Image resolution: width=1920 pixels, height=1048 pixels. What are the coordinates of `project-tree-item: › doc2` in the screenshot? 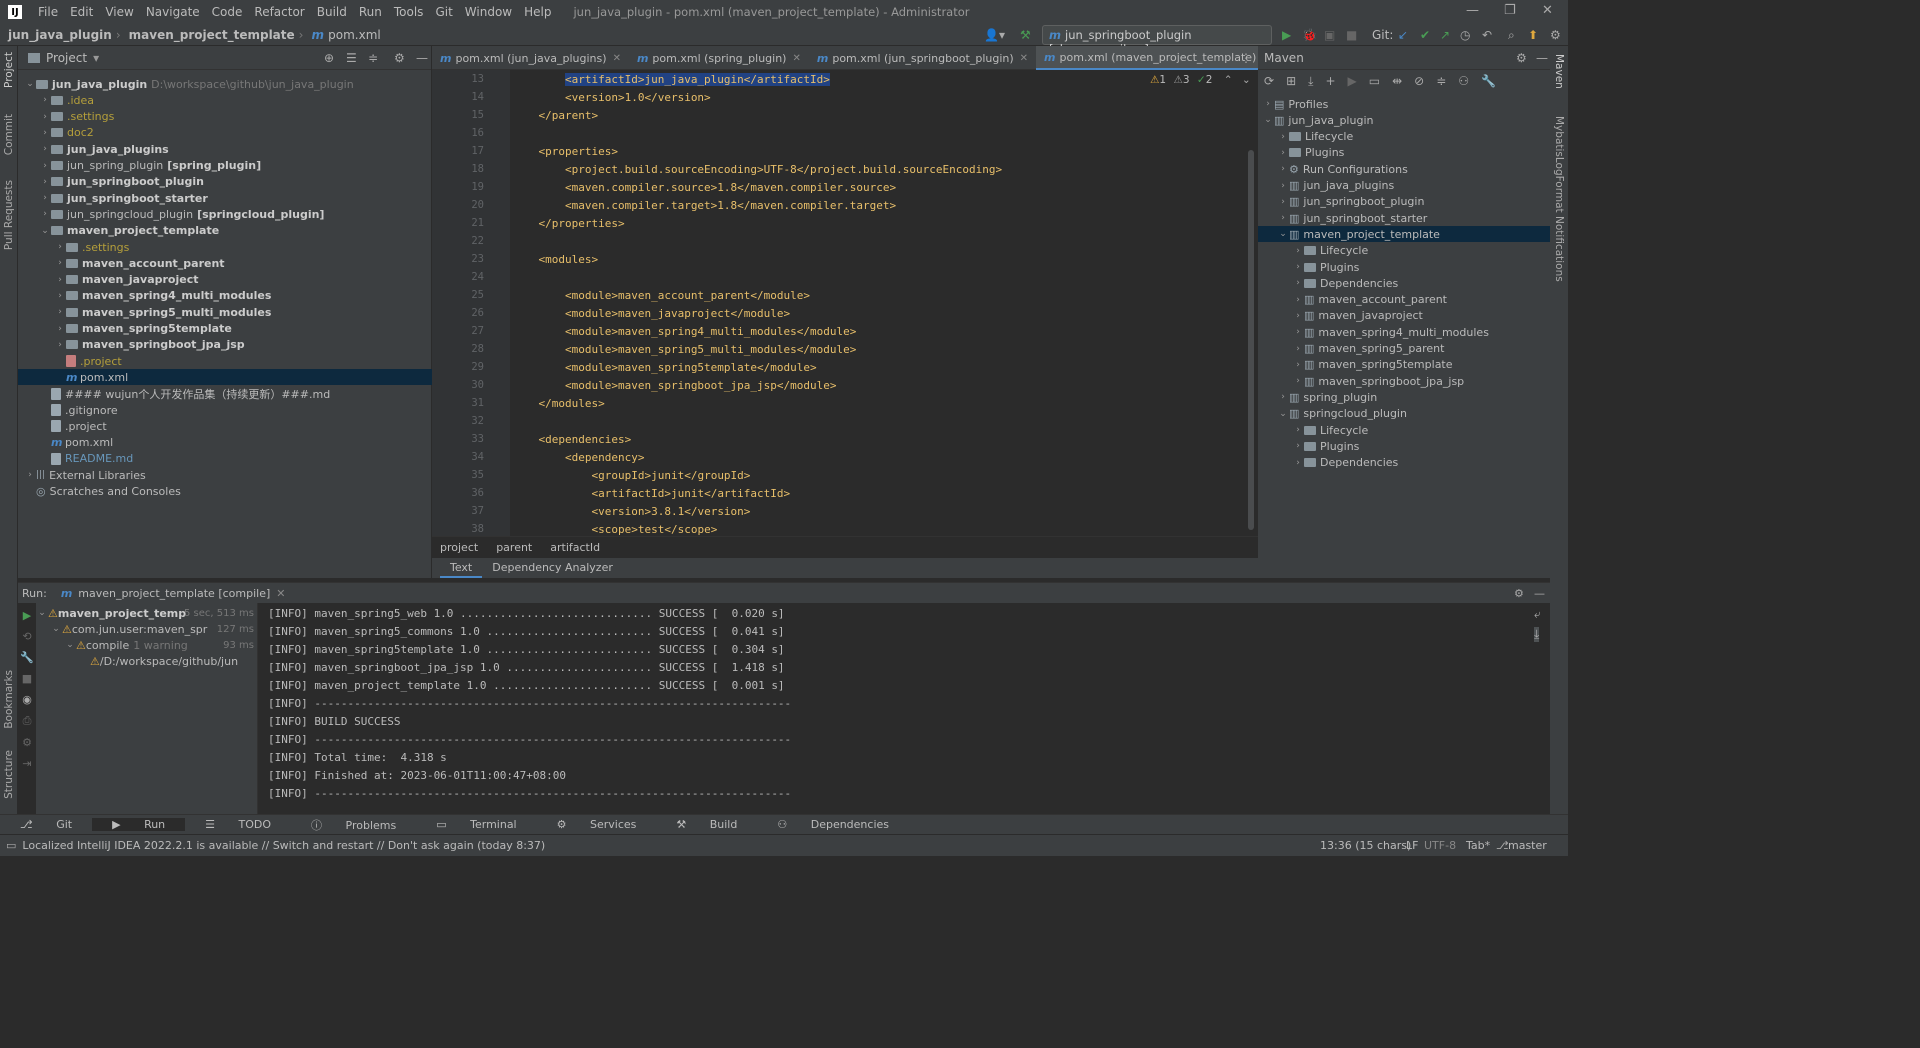 It's located at (225, 133).